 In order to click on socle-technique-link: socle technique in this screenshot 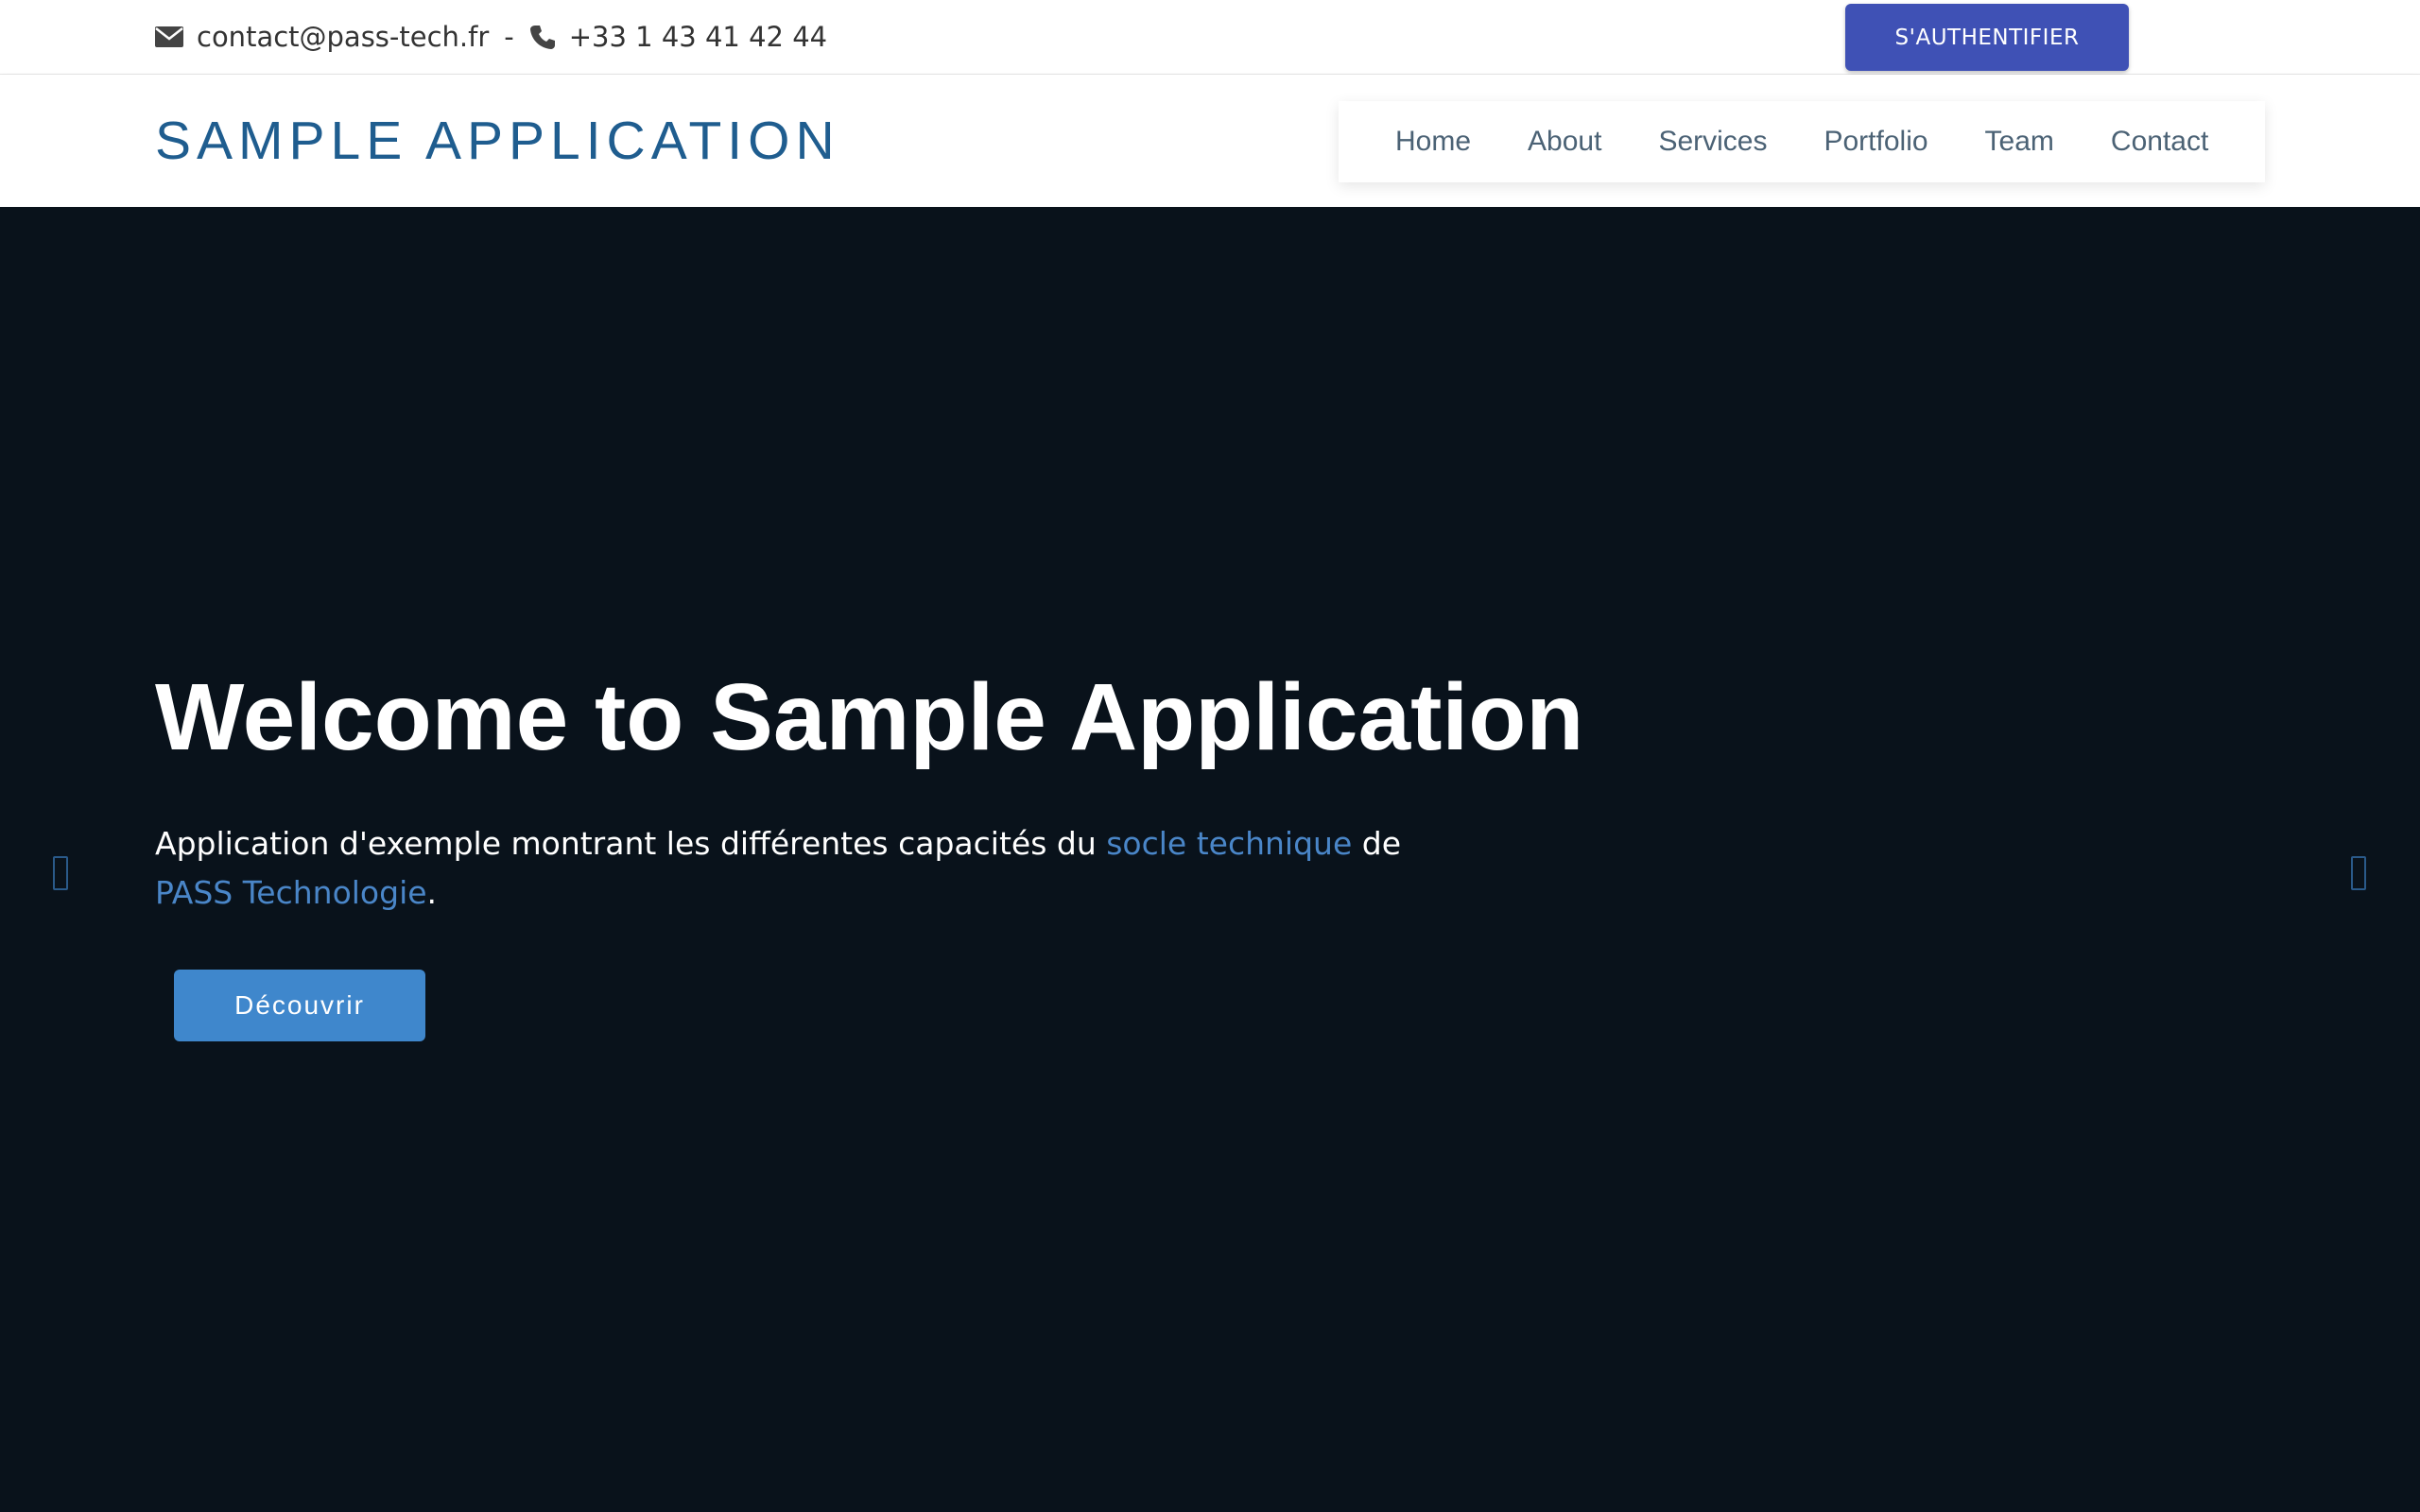, I will do `click(1229, 843)`.